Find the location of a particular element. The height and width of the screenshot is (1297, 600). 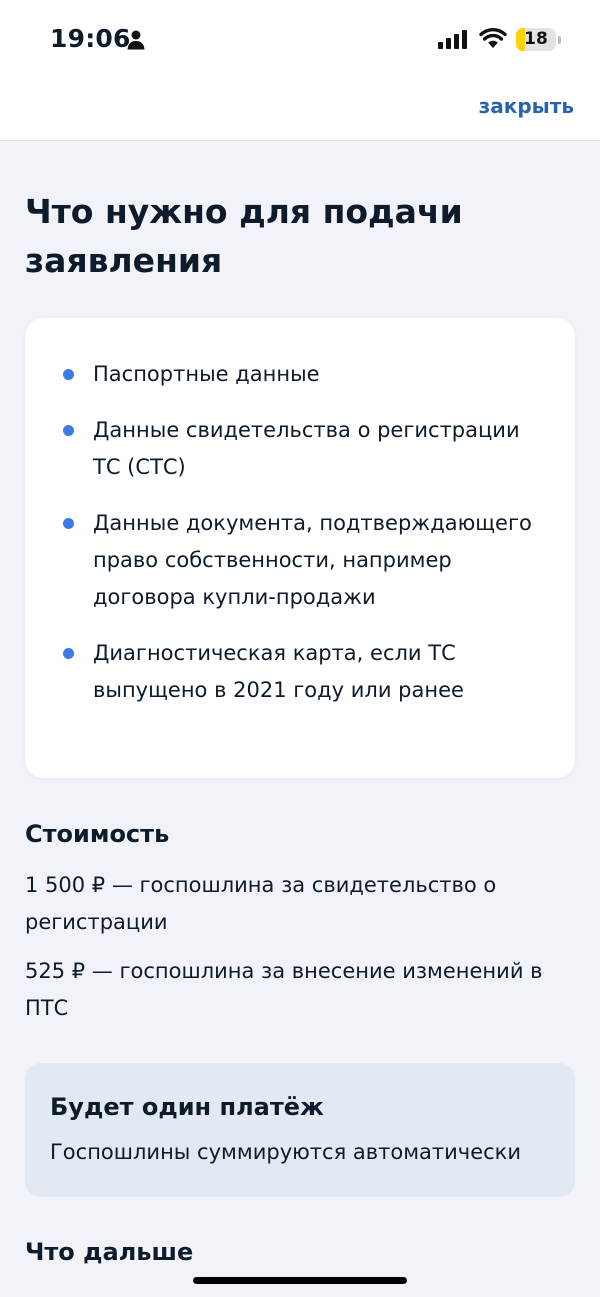

battery-level: 18 is located at coordinates (536, 39).